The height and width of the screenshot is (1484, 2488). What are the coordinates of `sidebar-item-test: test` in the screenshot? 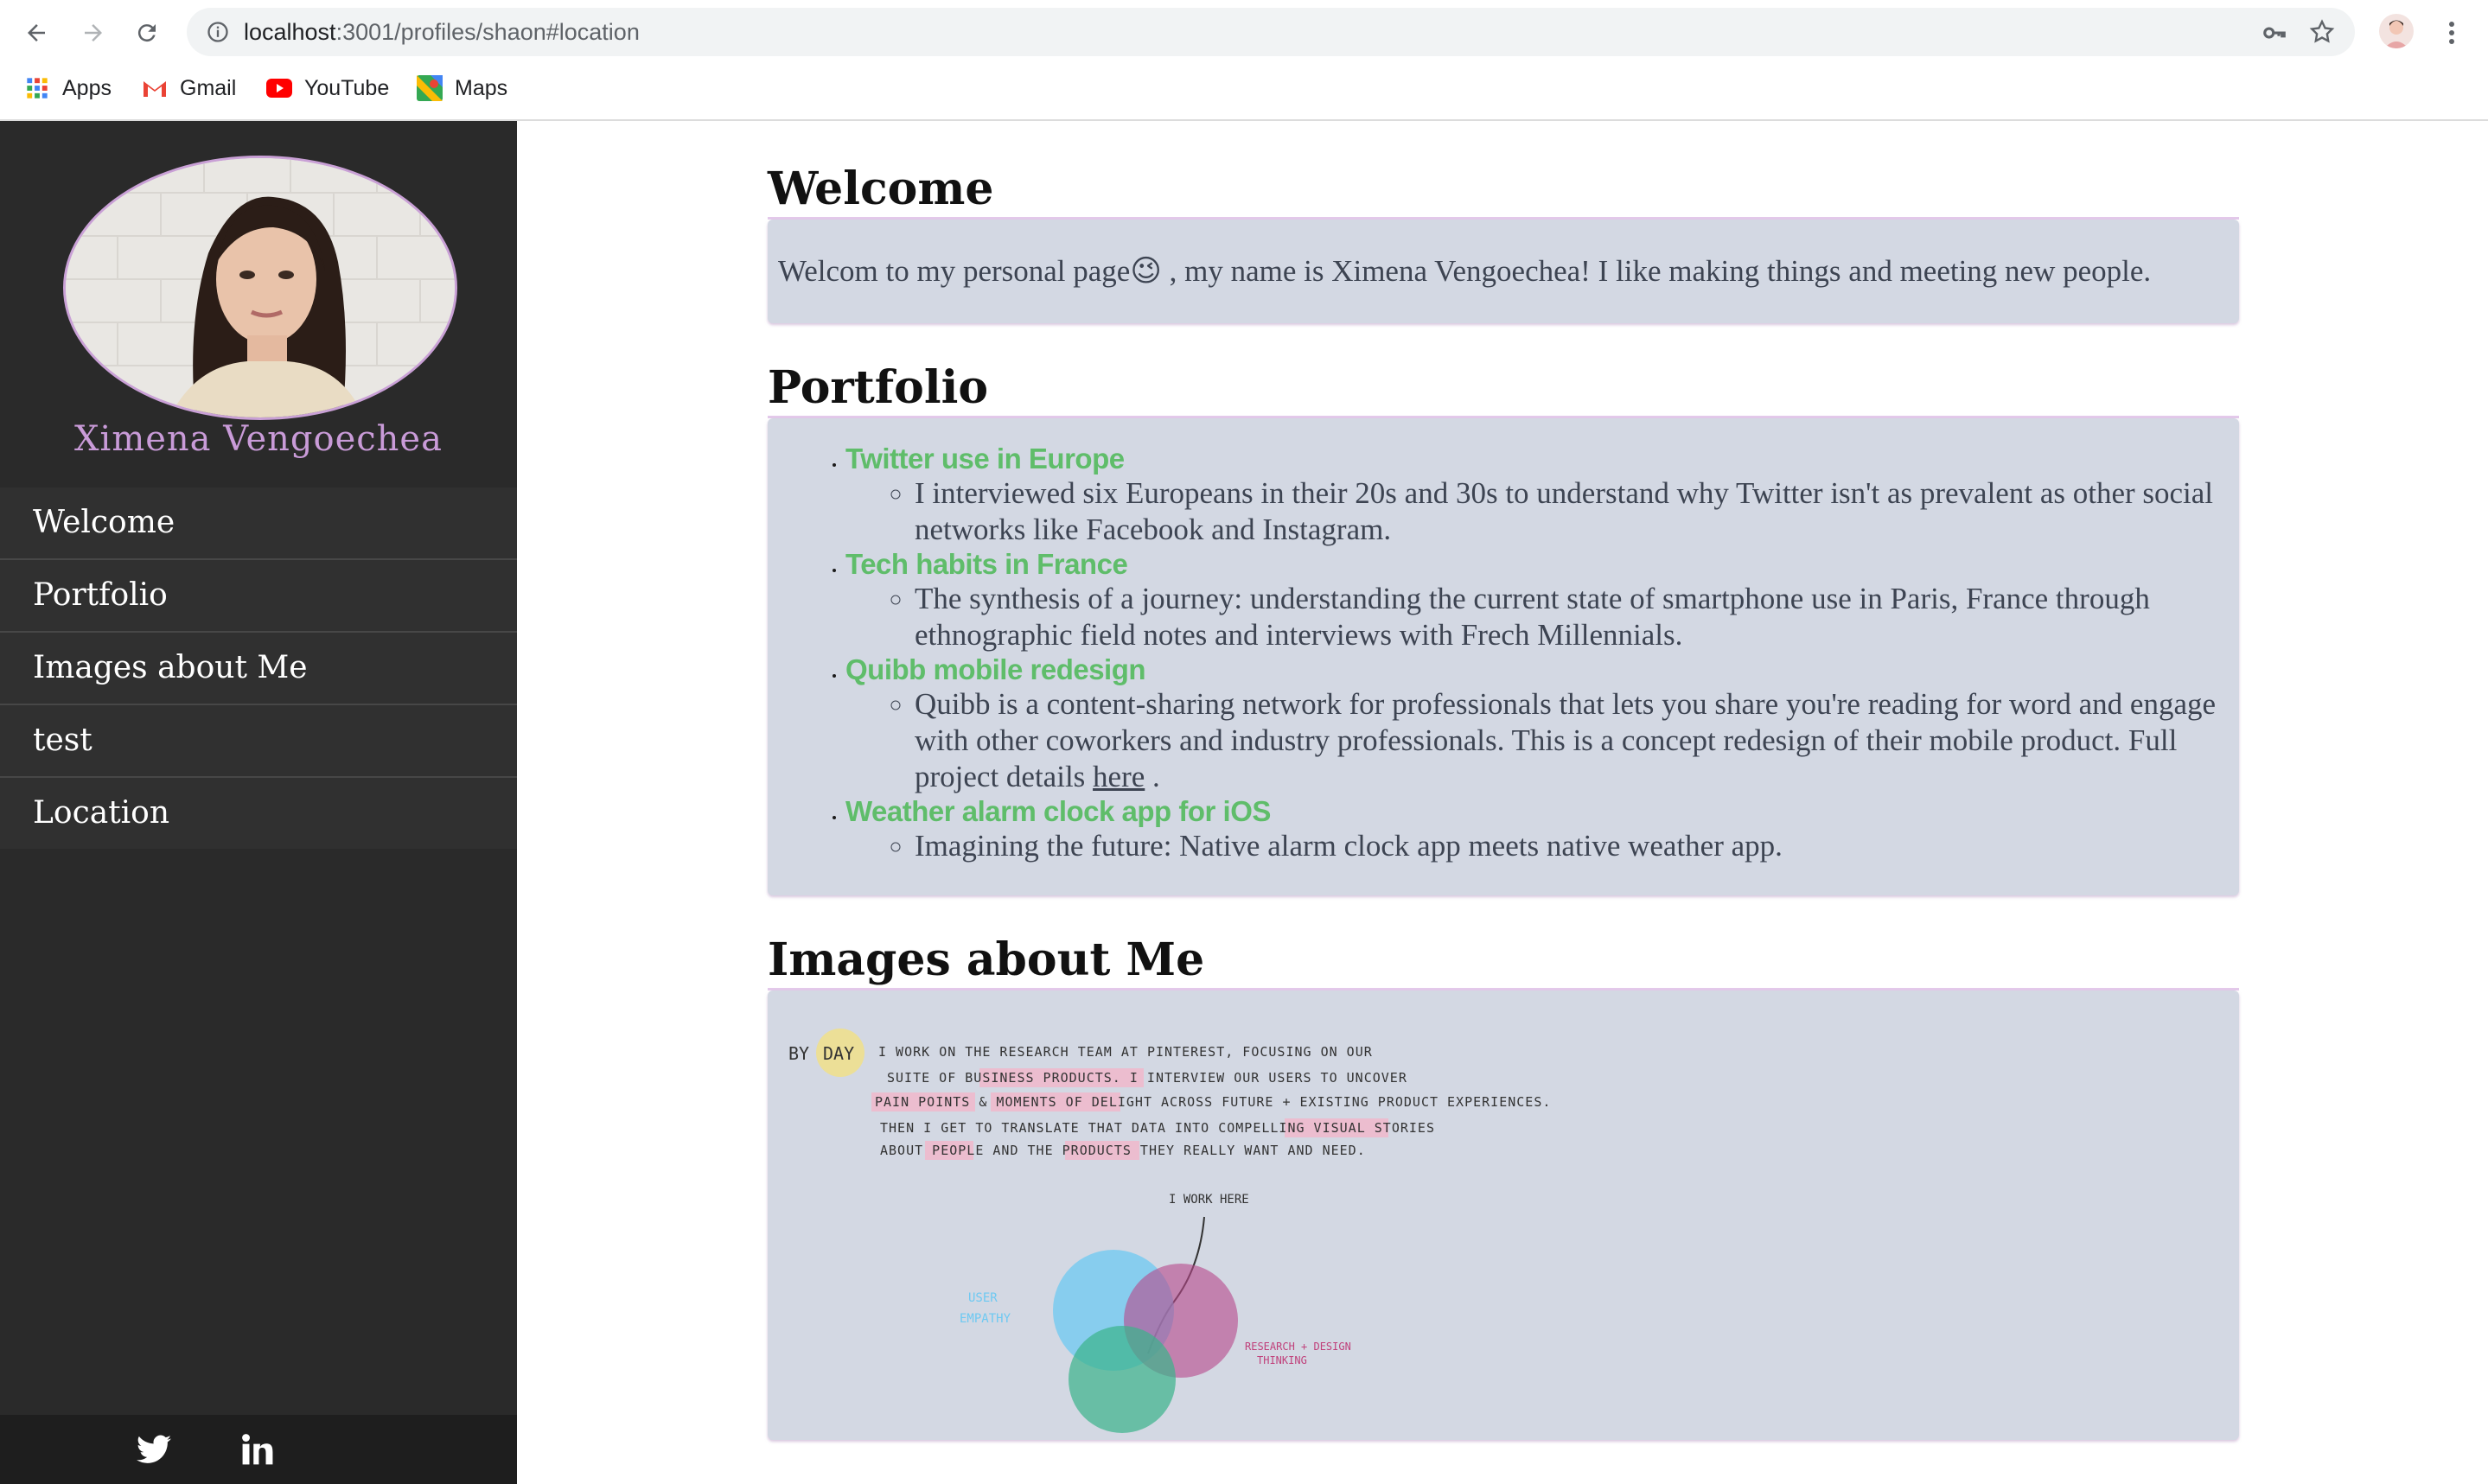 It's located at (258, 741).